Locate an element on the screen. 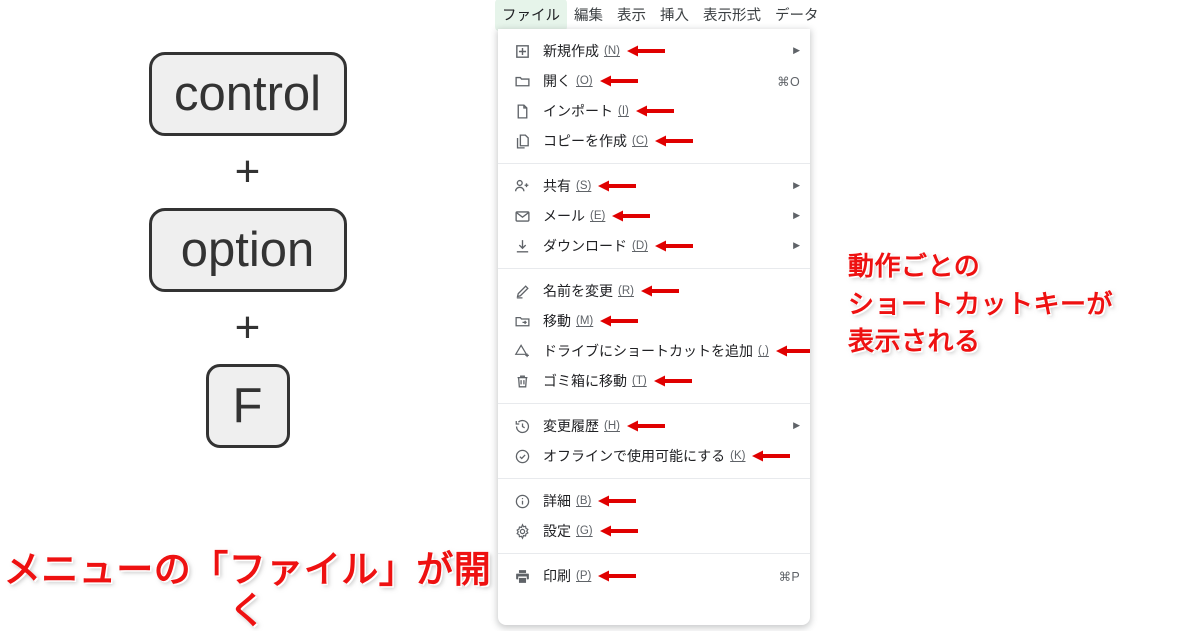  menu-item-mnemonic: (D) is located at coordinates (640, 246).